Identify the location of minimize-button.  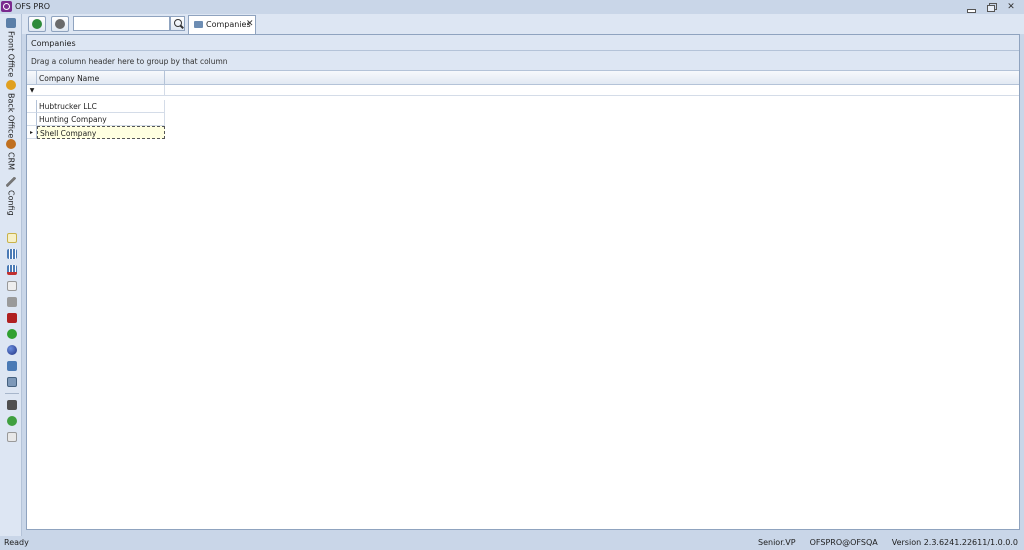
(971, 7).